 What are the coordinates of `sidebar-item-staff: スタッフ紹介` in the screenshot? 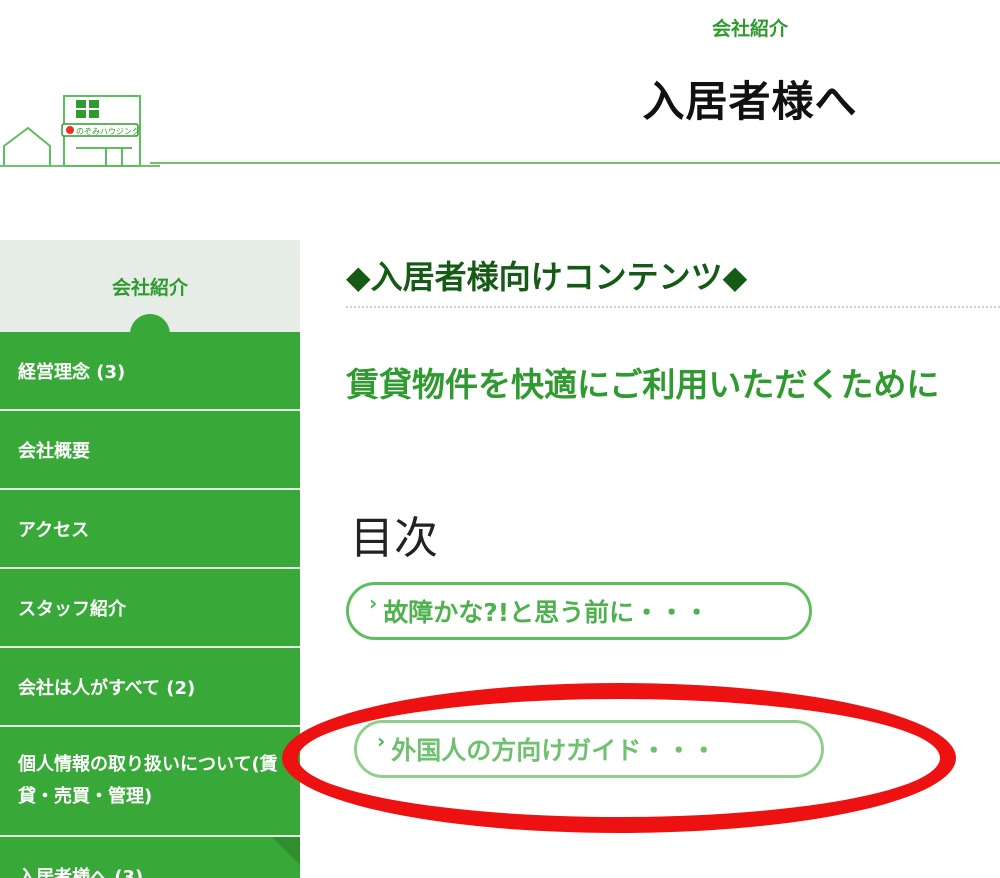 It's located at (150, 608).